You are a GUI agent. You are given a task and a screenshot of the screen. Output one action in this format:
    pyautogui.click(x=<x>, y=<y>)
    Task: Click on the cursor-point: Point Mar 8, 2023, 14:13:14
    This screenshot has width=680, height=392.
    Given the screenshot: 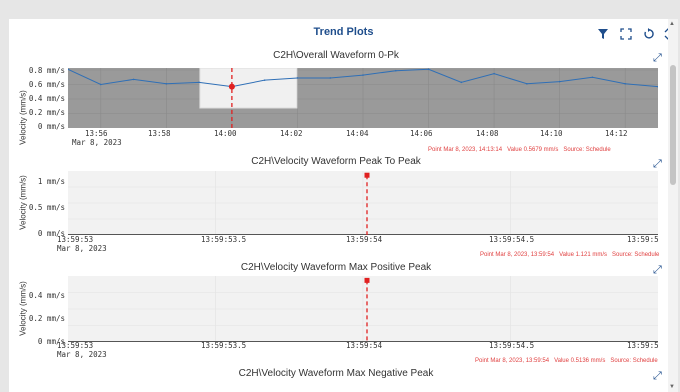 What is the action you would take?
    pyautogui.click(x=465, y=150)
    